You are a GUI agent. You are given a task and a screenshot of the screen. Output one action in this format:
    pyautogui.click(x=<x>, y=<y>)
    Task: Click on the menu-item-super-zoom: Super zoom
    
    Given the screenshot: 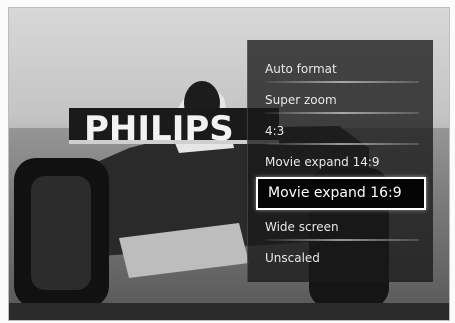 What is the action you would take?
    pyautogui.click(x=340, y=100)
    